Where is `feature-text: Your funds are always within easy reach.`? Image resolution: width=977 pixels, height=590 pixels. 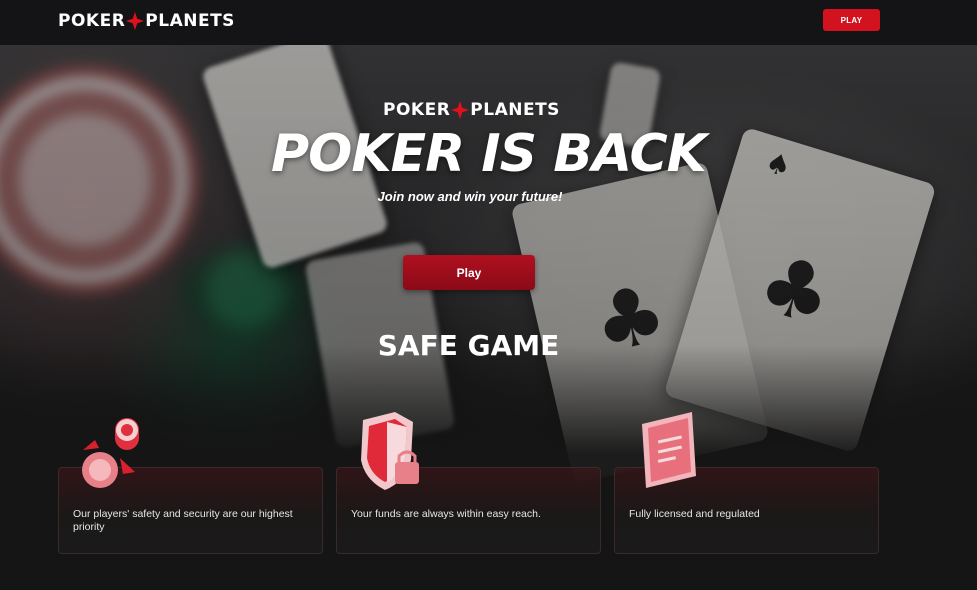
feature-text: Your funds are always within easy reach. is located at coordinates (446, 514).